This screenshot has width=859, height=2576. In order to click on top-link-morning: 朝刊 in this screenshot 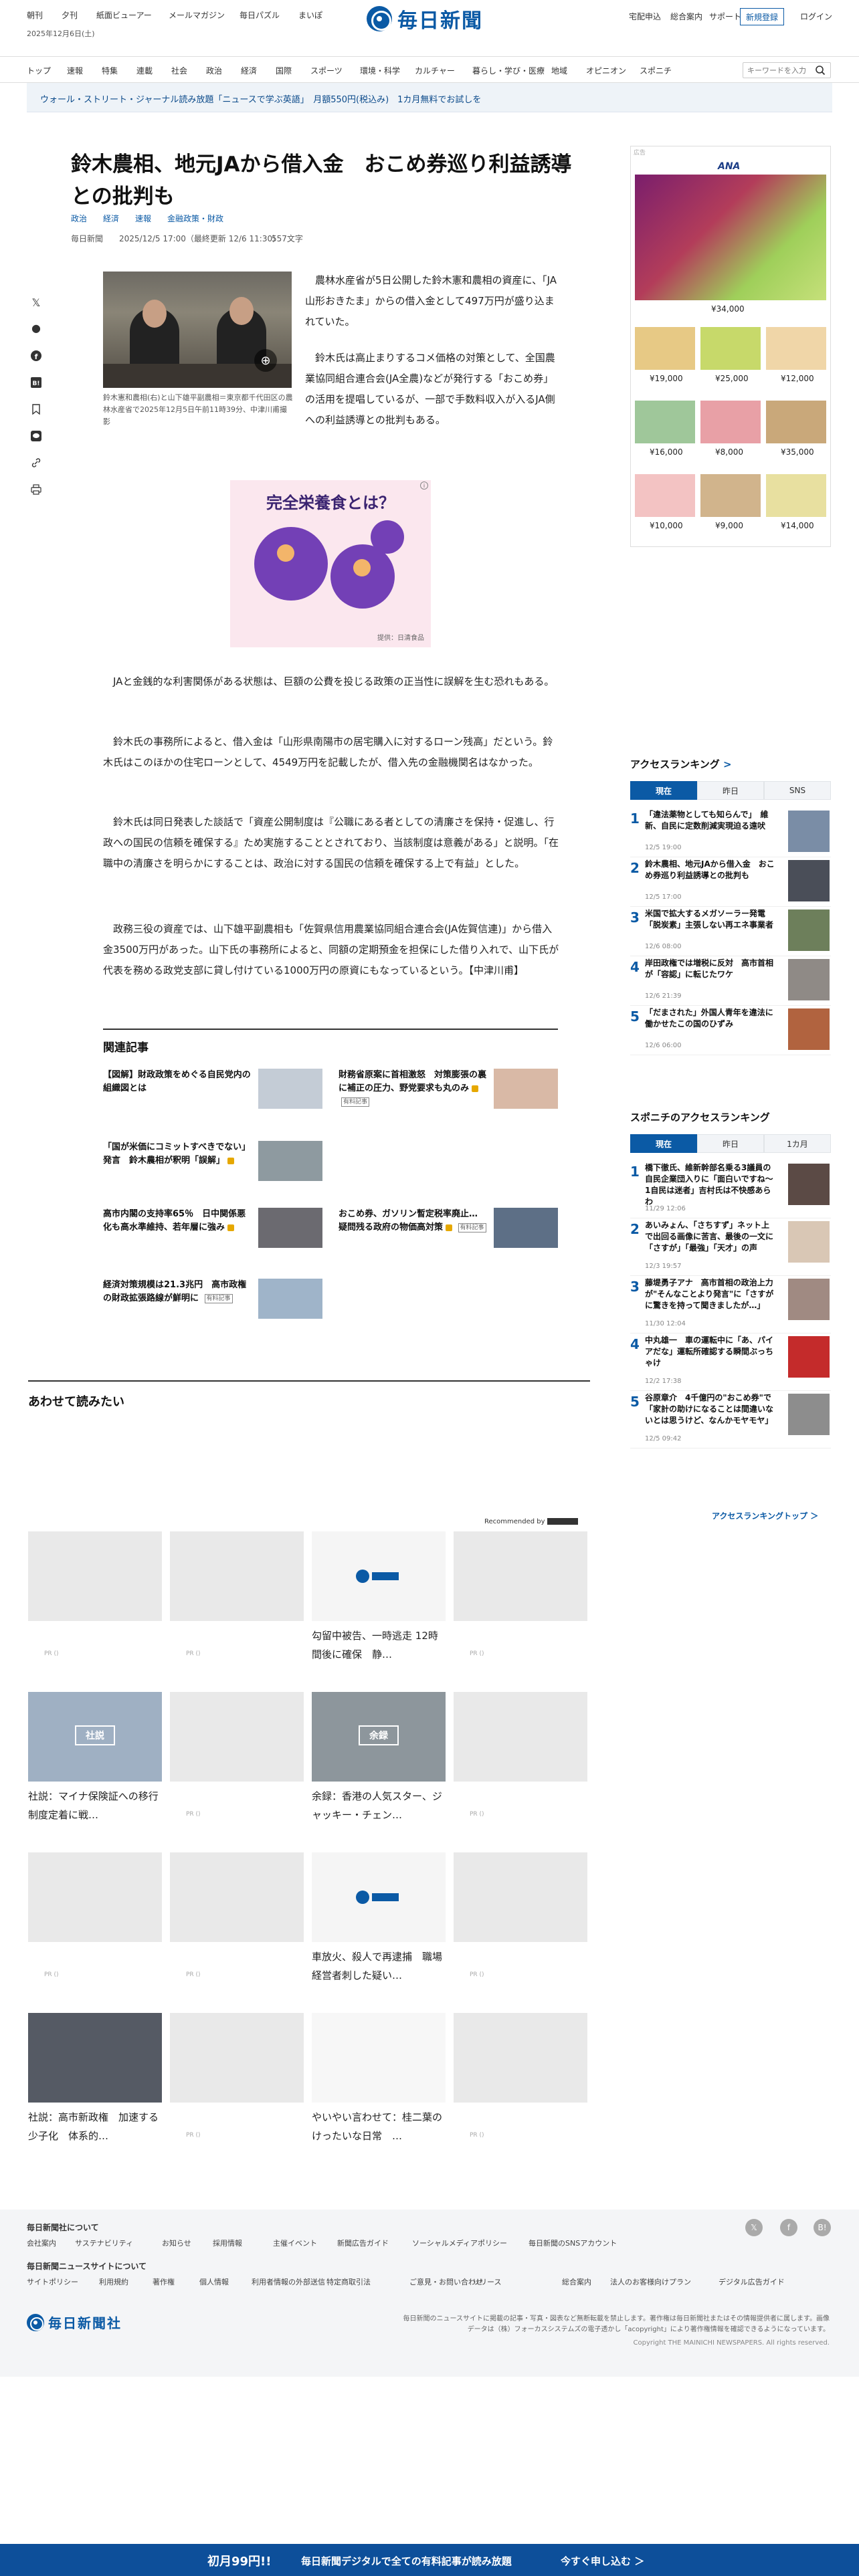, I will do `click(35, 15)`.